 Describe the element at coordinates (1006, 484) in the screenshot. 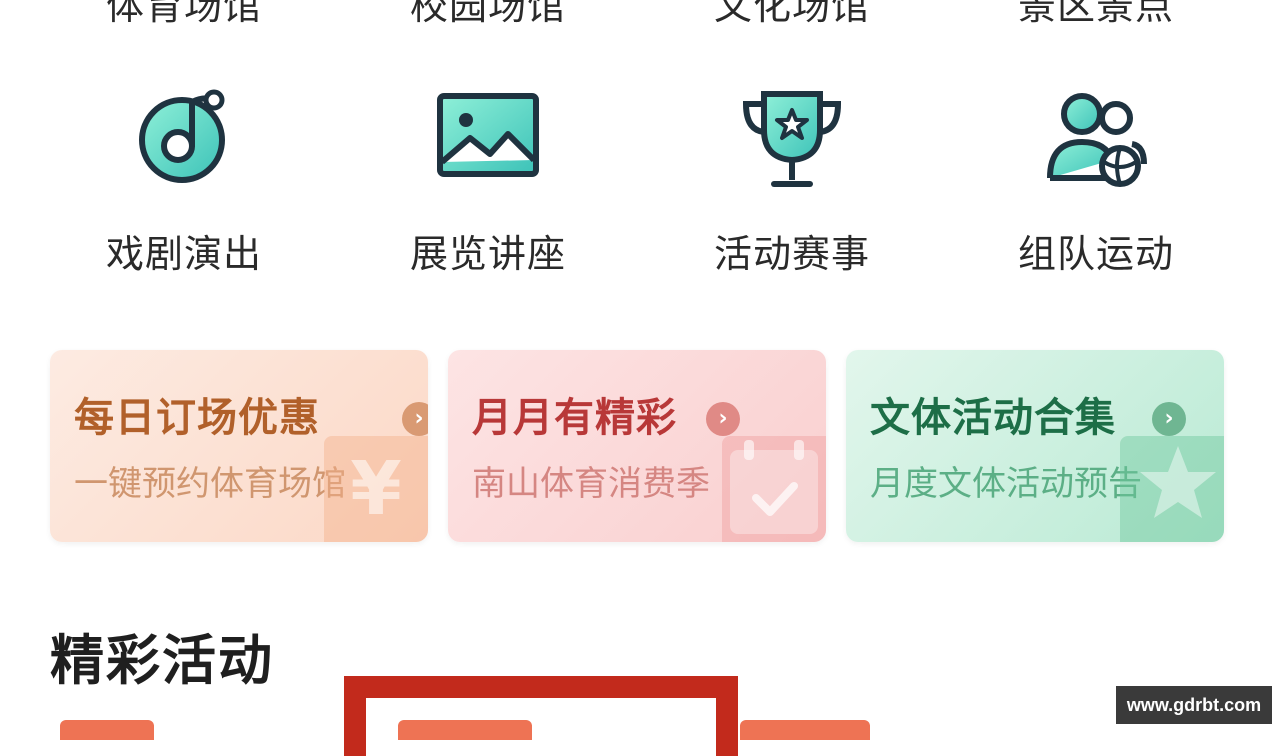

I see `promo-card-subtitle: 月度文体活动预告` at that location.